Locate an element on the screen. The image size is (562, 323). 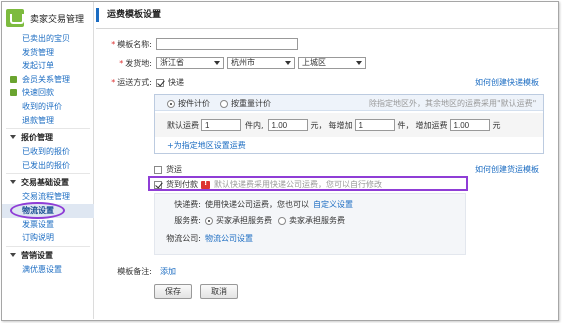
sidebar-group: 营销设置 is located at coordinates (48, 255).